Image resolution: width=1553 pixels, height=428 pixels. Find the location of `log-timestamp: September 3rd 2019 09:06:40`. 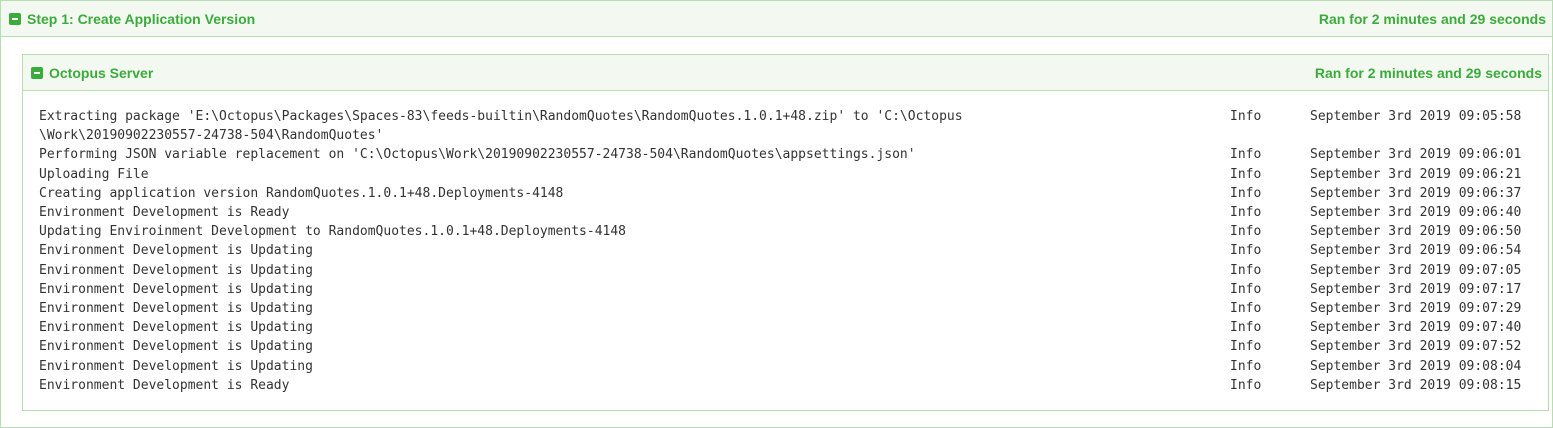

log-timestamp: September 3rd 2019 09:06:40 is located at coordinates (1416, 213).